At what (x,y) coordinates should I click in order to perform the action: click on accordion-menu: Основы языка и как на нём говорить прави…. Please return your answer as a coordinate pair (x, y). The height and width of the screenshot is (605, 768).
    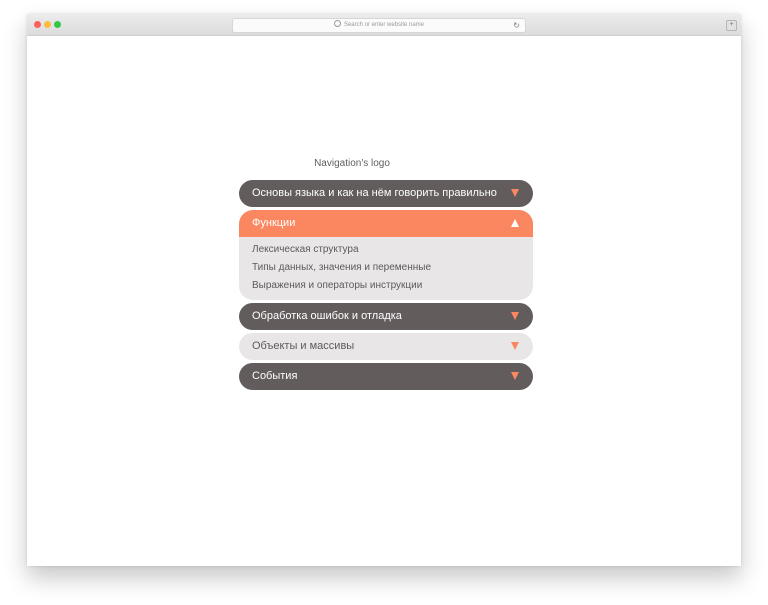
    Looking at the image, I should click on (386, 286).